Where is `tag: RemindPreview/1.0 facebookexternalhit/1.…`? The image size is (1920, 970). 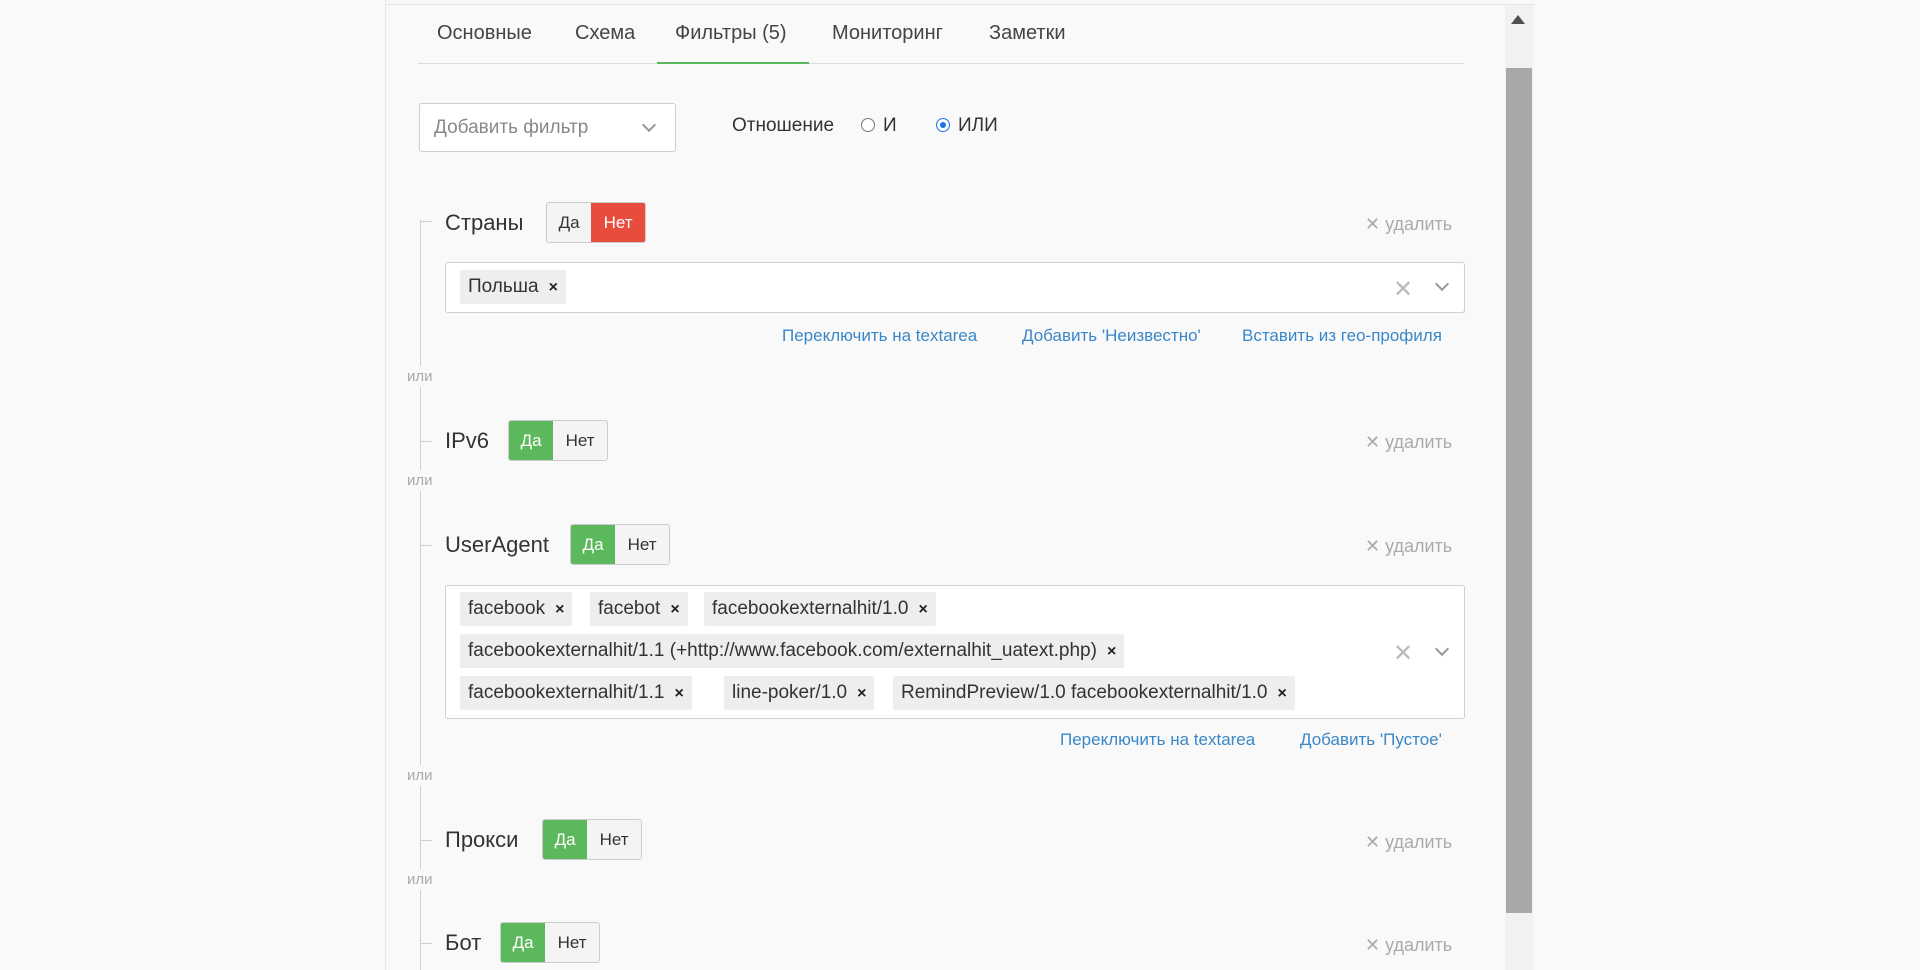
tag: RemindPreview/1.0 facebookexternalhit/1.… is located at coordinates (1094, 693).